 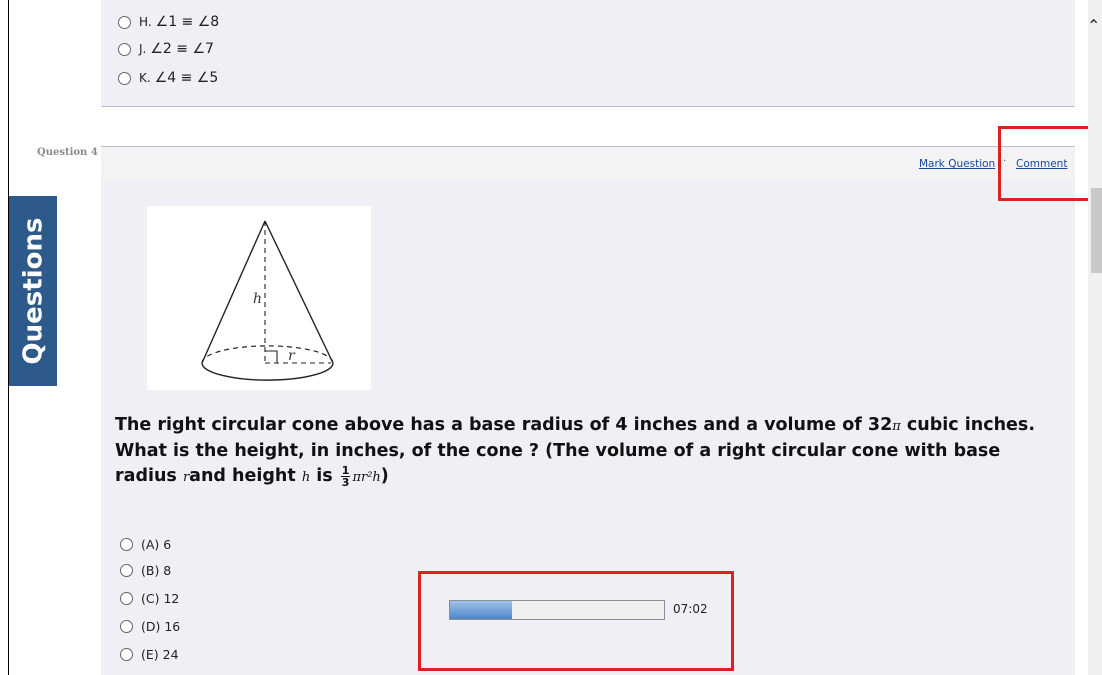 What do you see at coordinates (67, 152) in the screenshot?
I see `question-number-label: Question 4` at bounding box center [67, 152].